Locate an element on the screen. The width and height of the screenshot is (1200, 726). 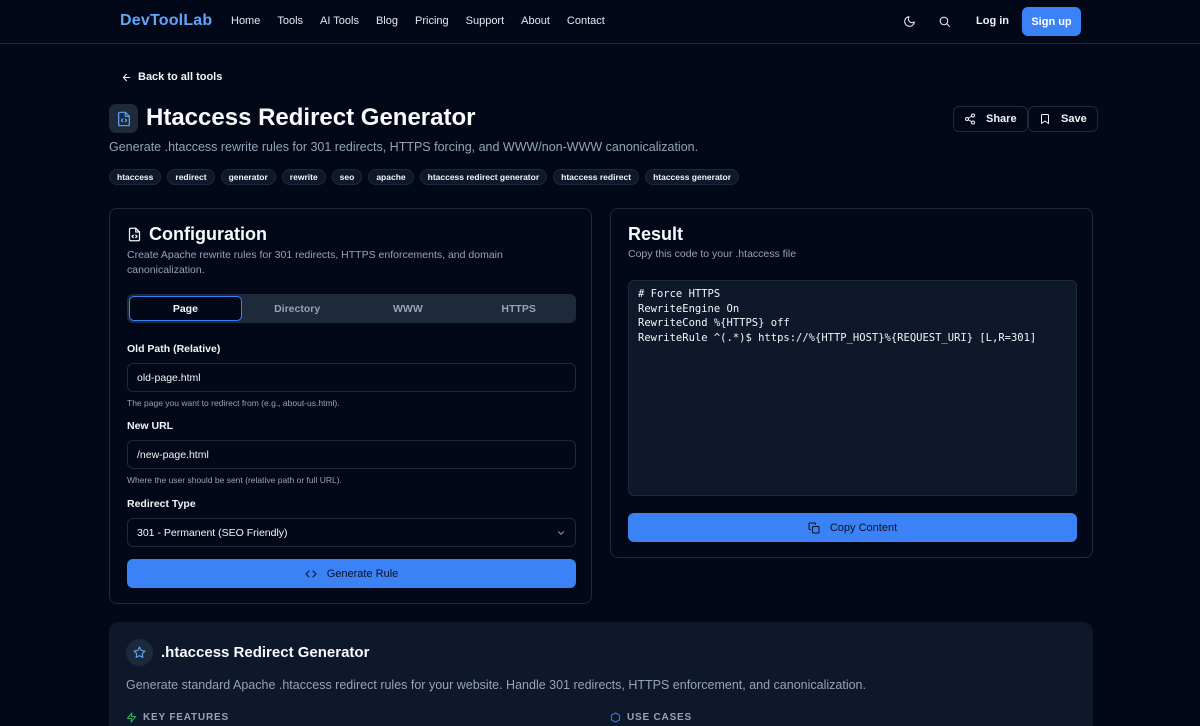
copy-icon is located at coordinates (814, 527).